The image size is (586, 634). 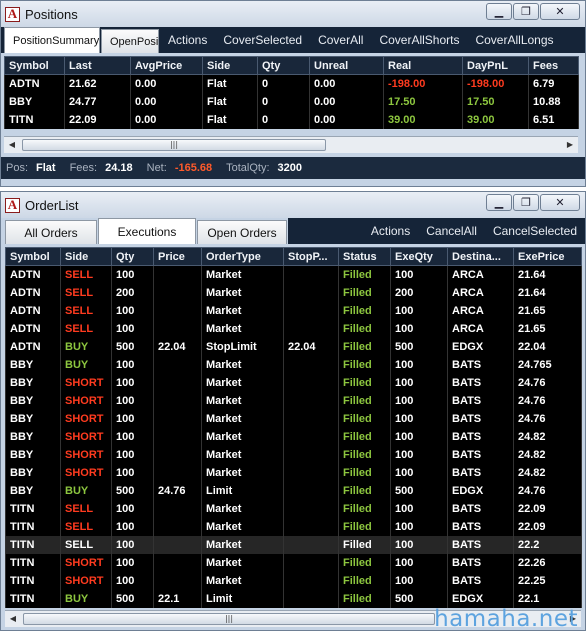 I want to click on table-row: ADTN SELL 200 Market Filled 200 ARCA 21.64, so click(x=293, y=292).